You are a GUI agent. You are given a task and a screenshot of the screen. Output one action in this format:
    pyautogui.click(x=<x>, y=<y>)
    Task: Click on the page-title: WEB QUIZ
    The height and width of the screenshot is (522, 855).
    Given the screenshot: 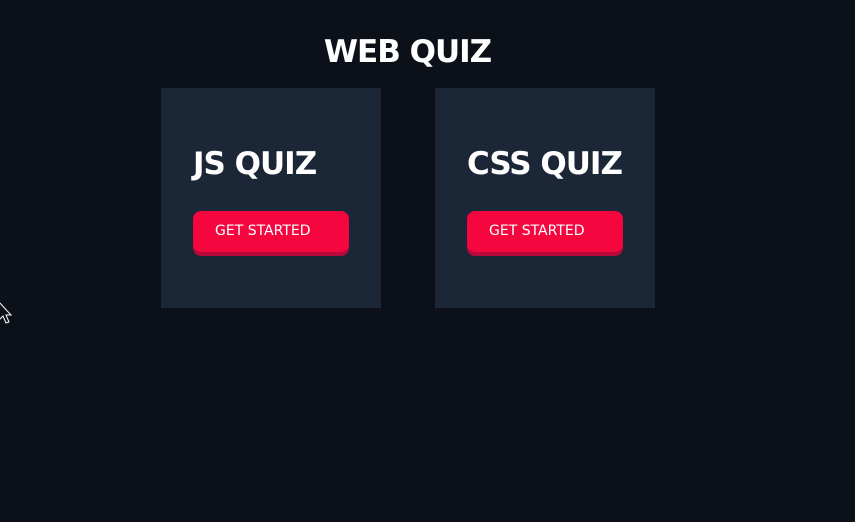 What is the action you would take?
    pyautogui.click(x=407, y=52)
    